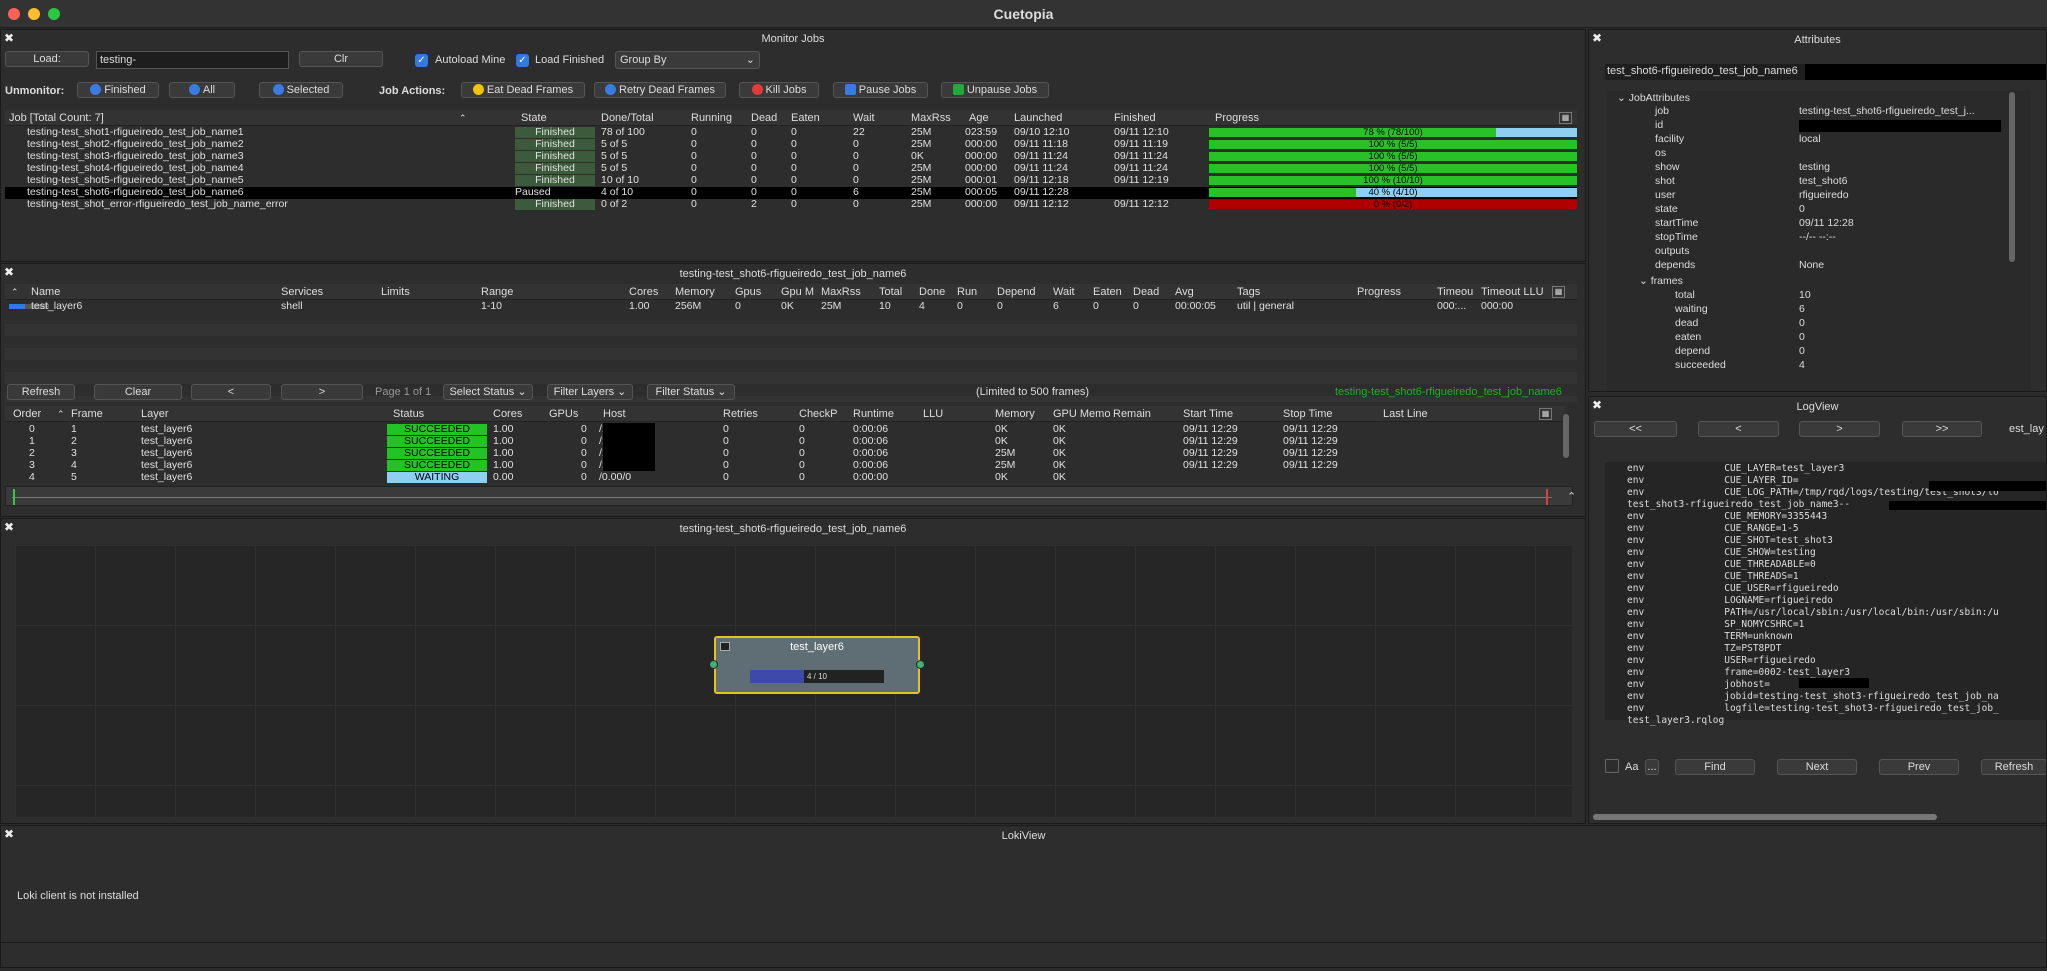  What do you see at coordinates (1738, 429) in the screenshot?
I see `log-prev-button: <` at bounding box center [1738, 429].